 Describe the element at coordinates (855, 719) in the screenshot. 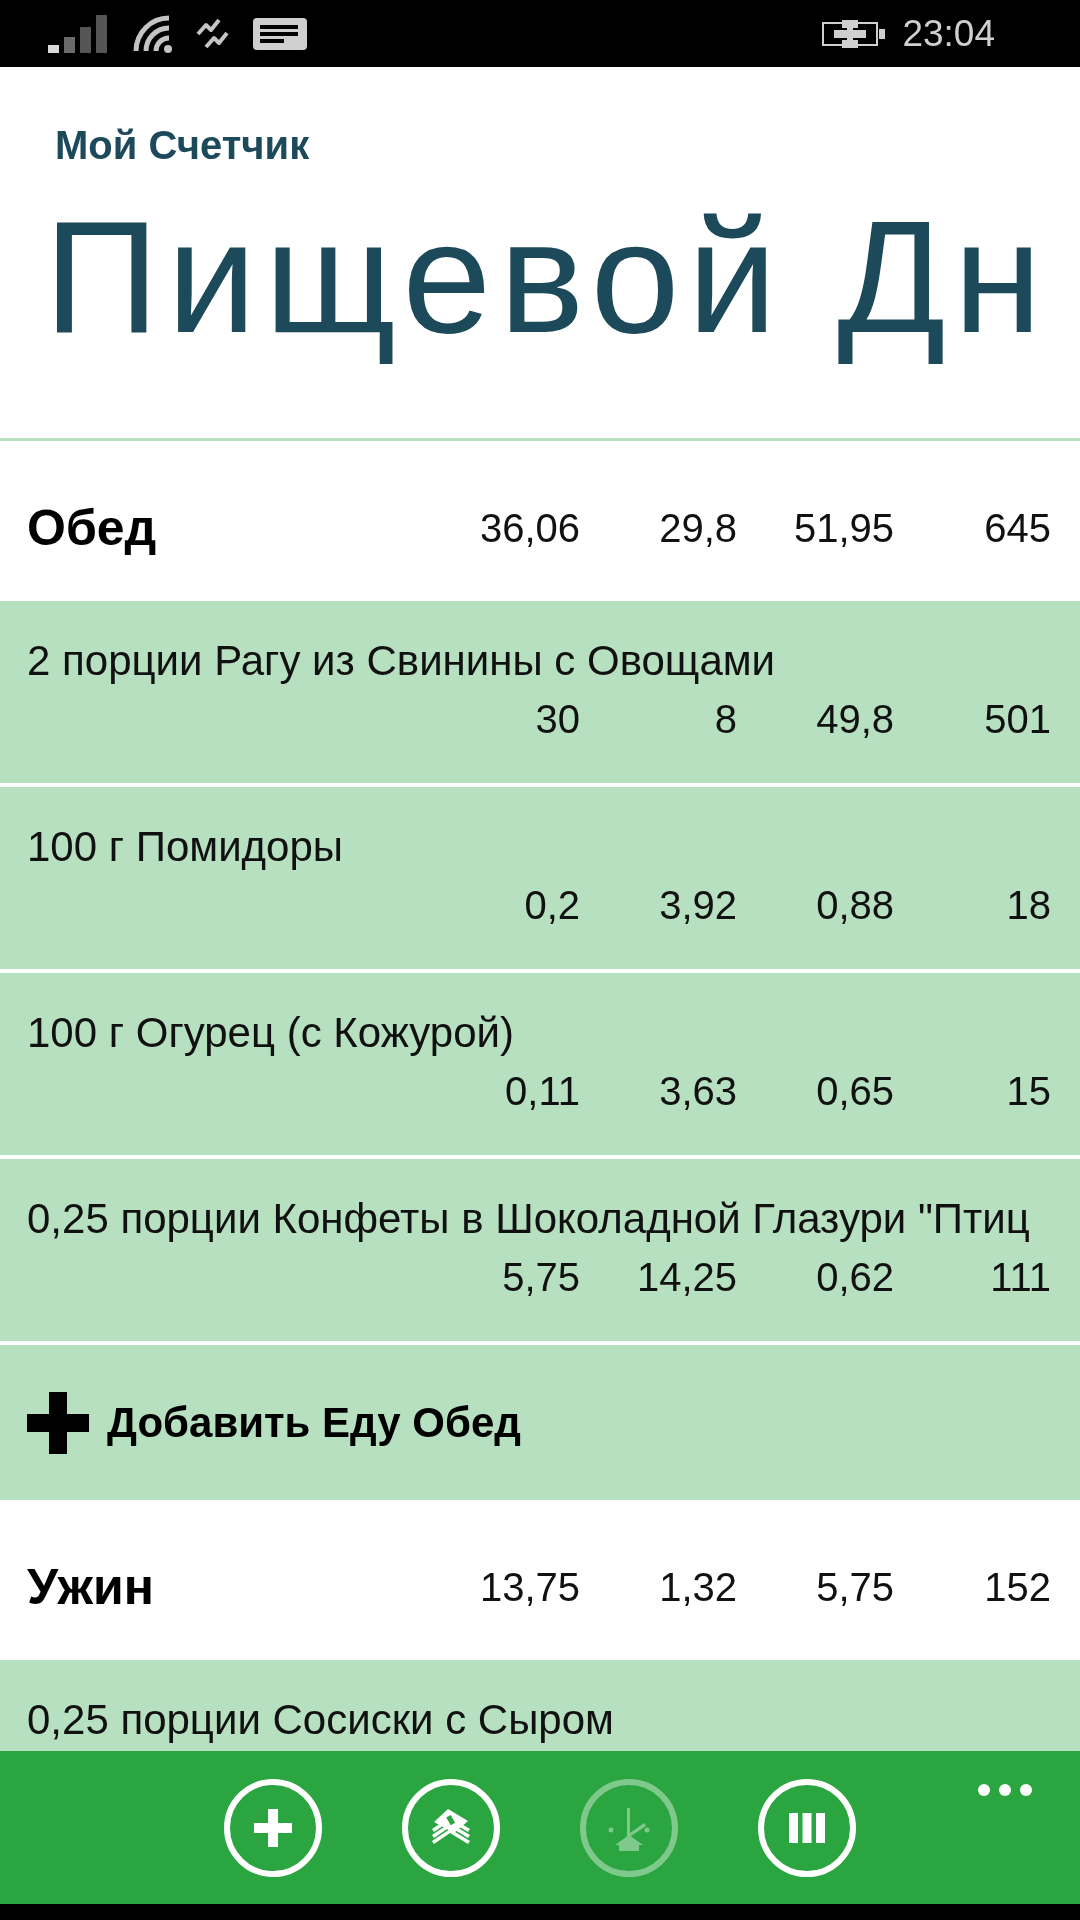

I see `nutrient-value: 49,8` at that location.